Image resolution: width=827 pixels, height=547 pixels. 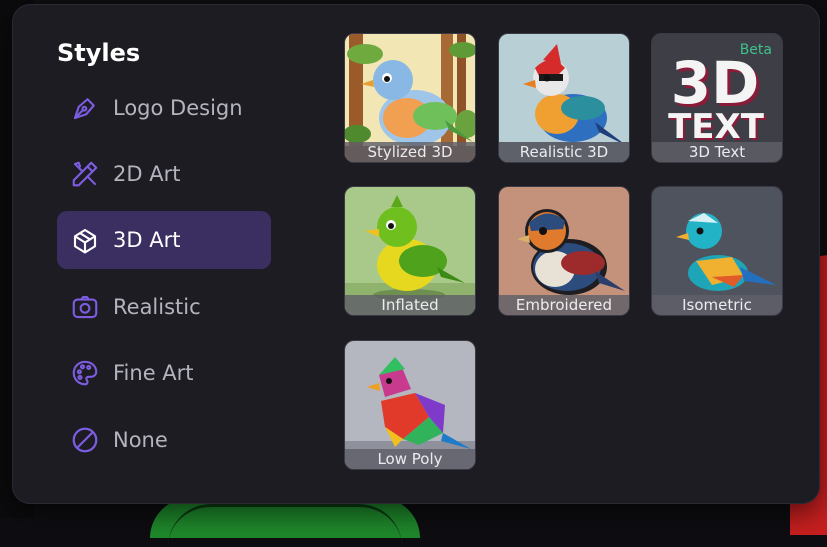 I want to click on pen-nib-icon, so click(x=85, y=108).